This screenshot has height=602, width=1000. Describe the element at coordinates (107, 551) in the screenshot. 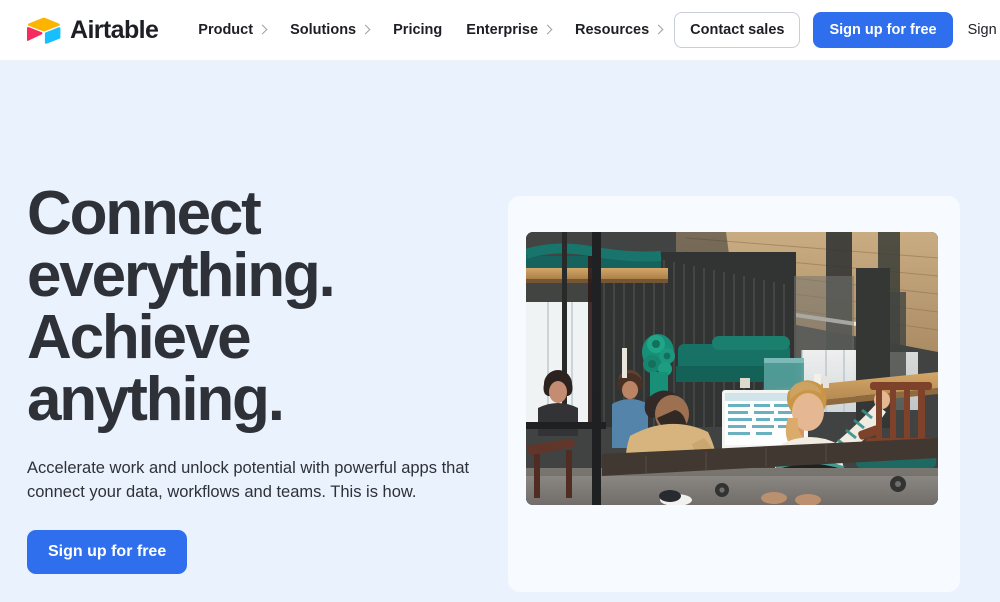

I see `hero-signup-button: Sign up for free` at that location.